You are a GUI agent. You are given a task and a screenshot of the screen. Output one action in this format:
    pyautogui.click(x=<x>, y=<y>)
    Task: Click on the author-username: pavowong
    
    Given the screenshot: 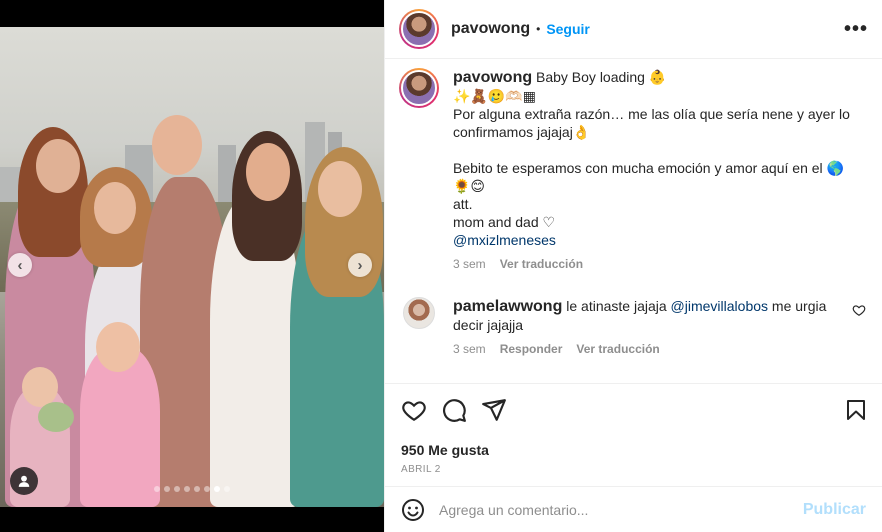 What is the action you would take?
    pyautogui.click(x=490, y=29)
    